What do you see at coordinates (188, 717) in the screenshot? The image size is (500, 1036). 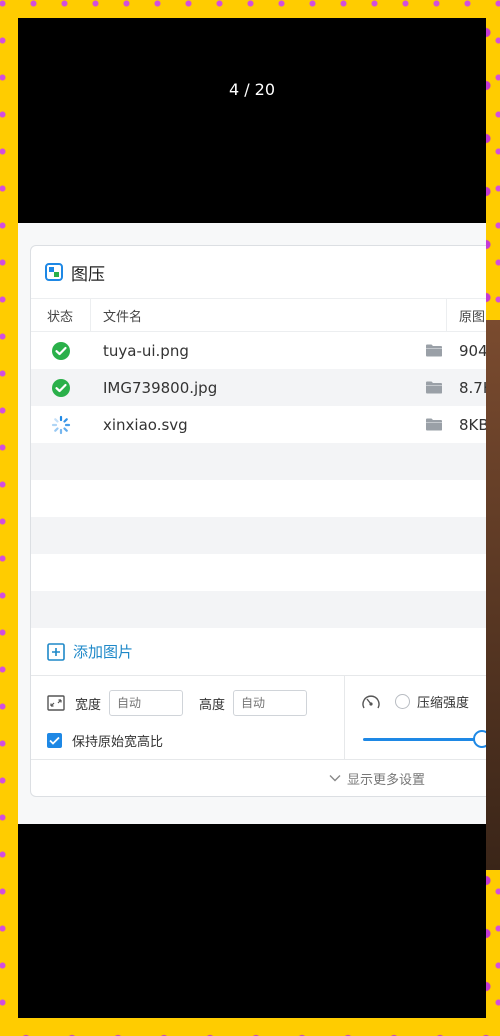 I see `size-settings: 宽度 高度 保持原始宽高比` at bounding box center [188, 717].